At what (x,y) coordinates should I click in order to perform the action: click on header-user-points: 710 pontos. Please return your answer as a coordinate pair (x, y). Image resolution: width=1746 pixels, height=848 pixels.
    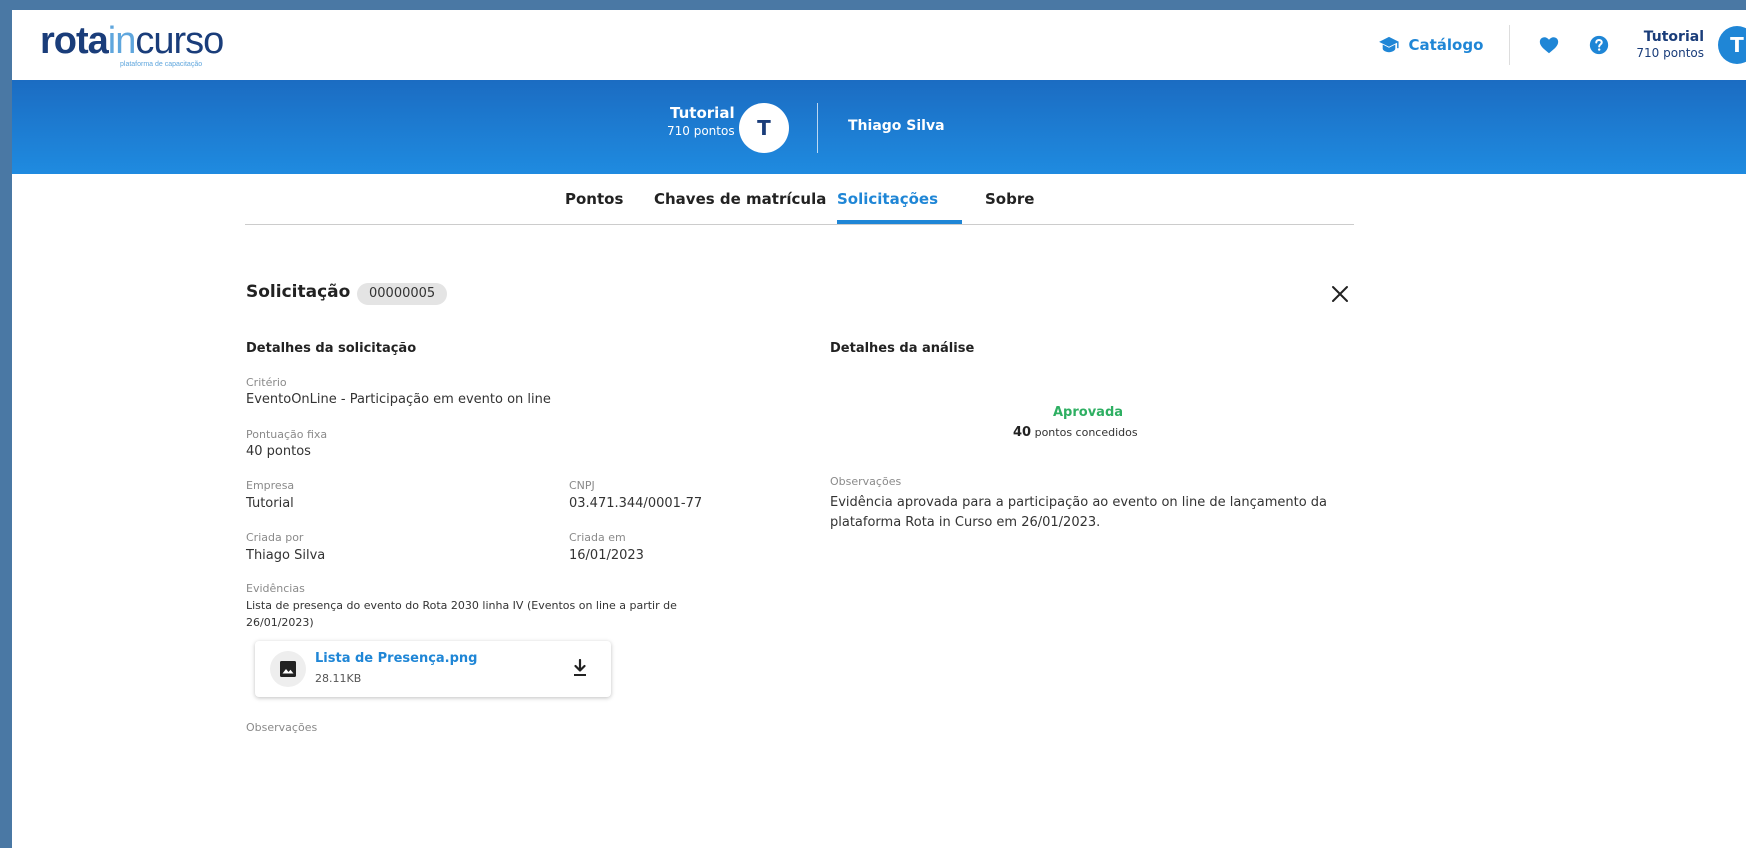
    Looking at the image, I should click on (1670, 53).